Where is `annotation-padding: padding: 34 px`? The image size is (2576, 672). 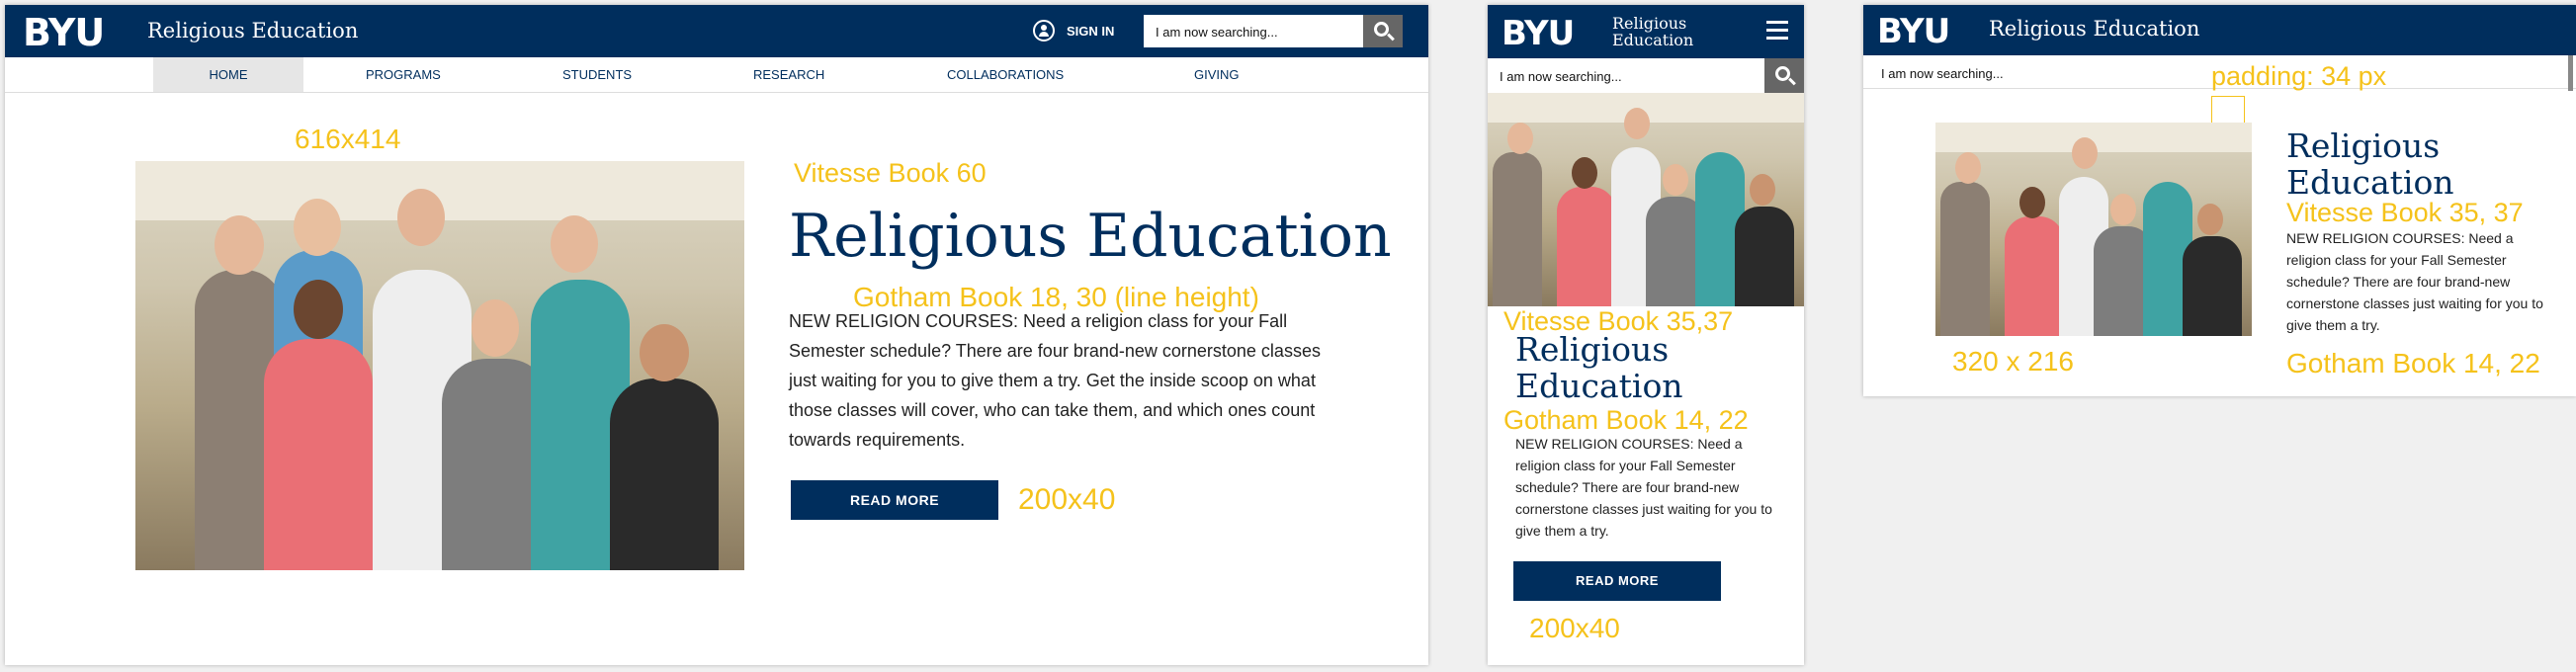
annotation-padding: padding: 34 px is located at coordinates (2299, 76).